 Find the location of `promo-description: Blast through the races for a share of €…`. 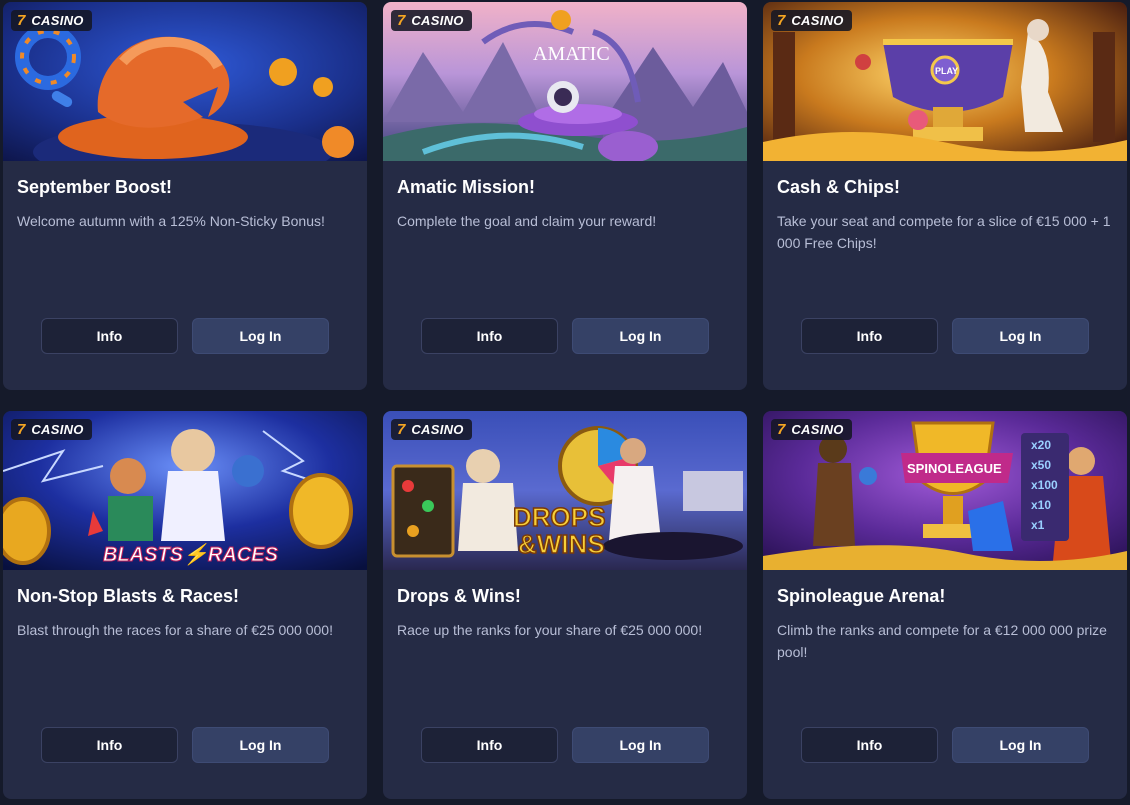

promo-description: Blast through the races for a share of €… is located at coordinates (175, 630).